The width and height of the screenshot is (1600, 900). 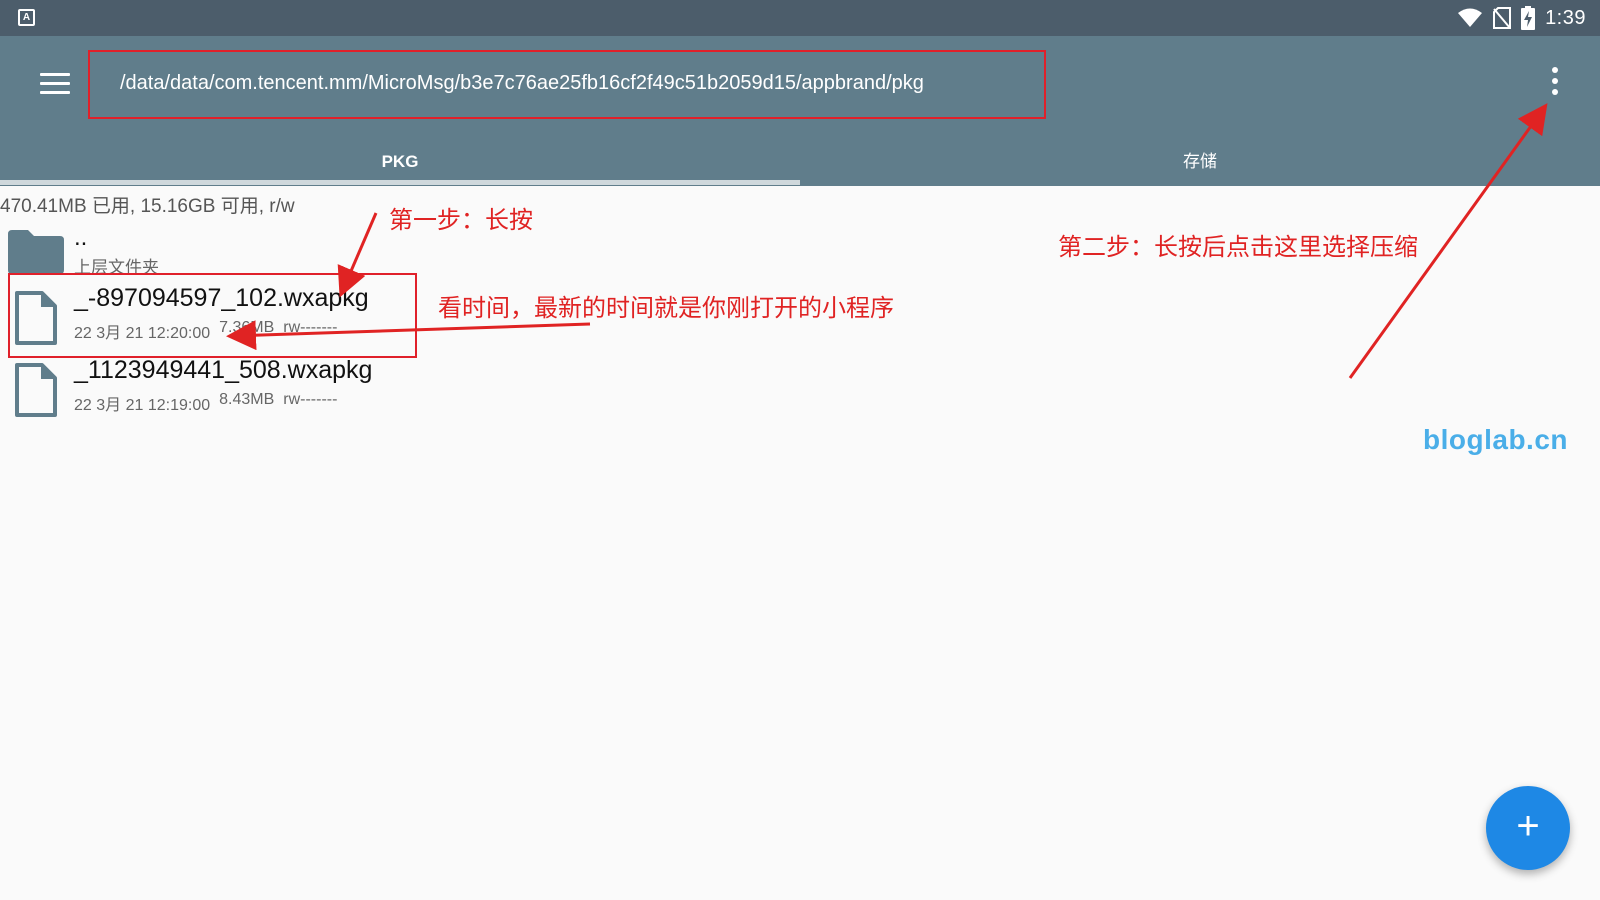 I want to click on menu-button, so click(x=55, y=84).